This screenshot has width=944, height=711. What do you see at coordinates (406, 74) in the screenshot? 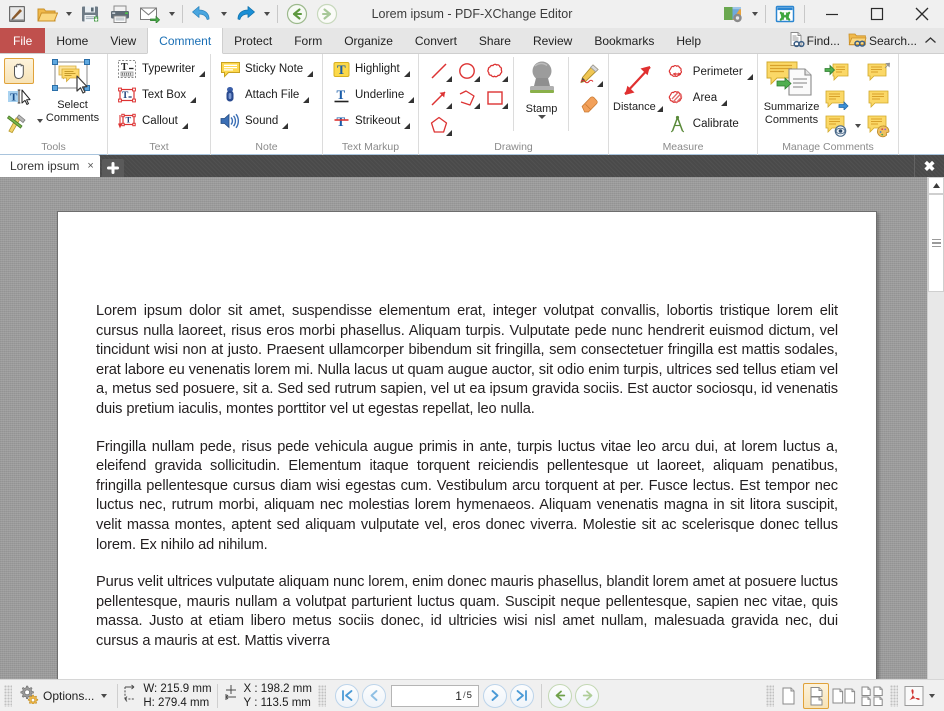
I see `highlight-dropdown-arrow-icon` at bounding box center [406, 74].